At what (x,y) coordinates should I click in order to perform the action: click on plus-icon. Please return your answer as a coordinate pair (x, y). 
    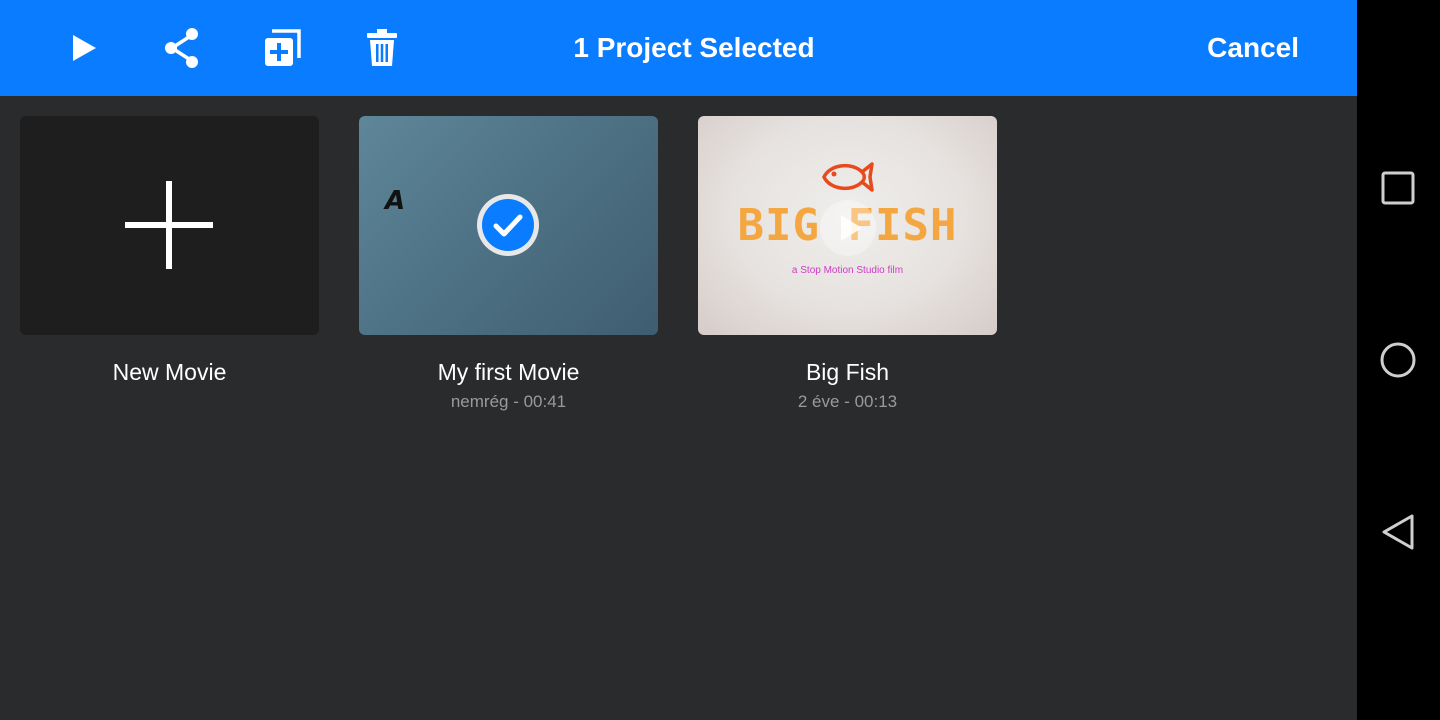
    Looking at the image, I should click on (169, 225).